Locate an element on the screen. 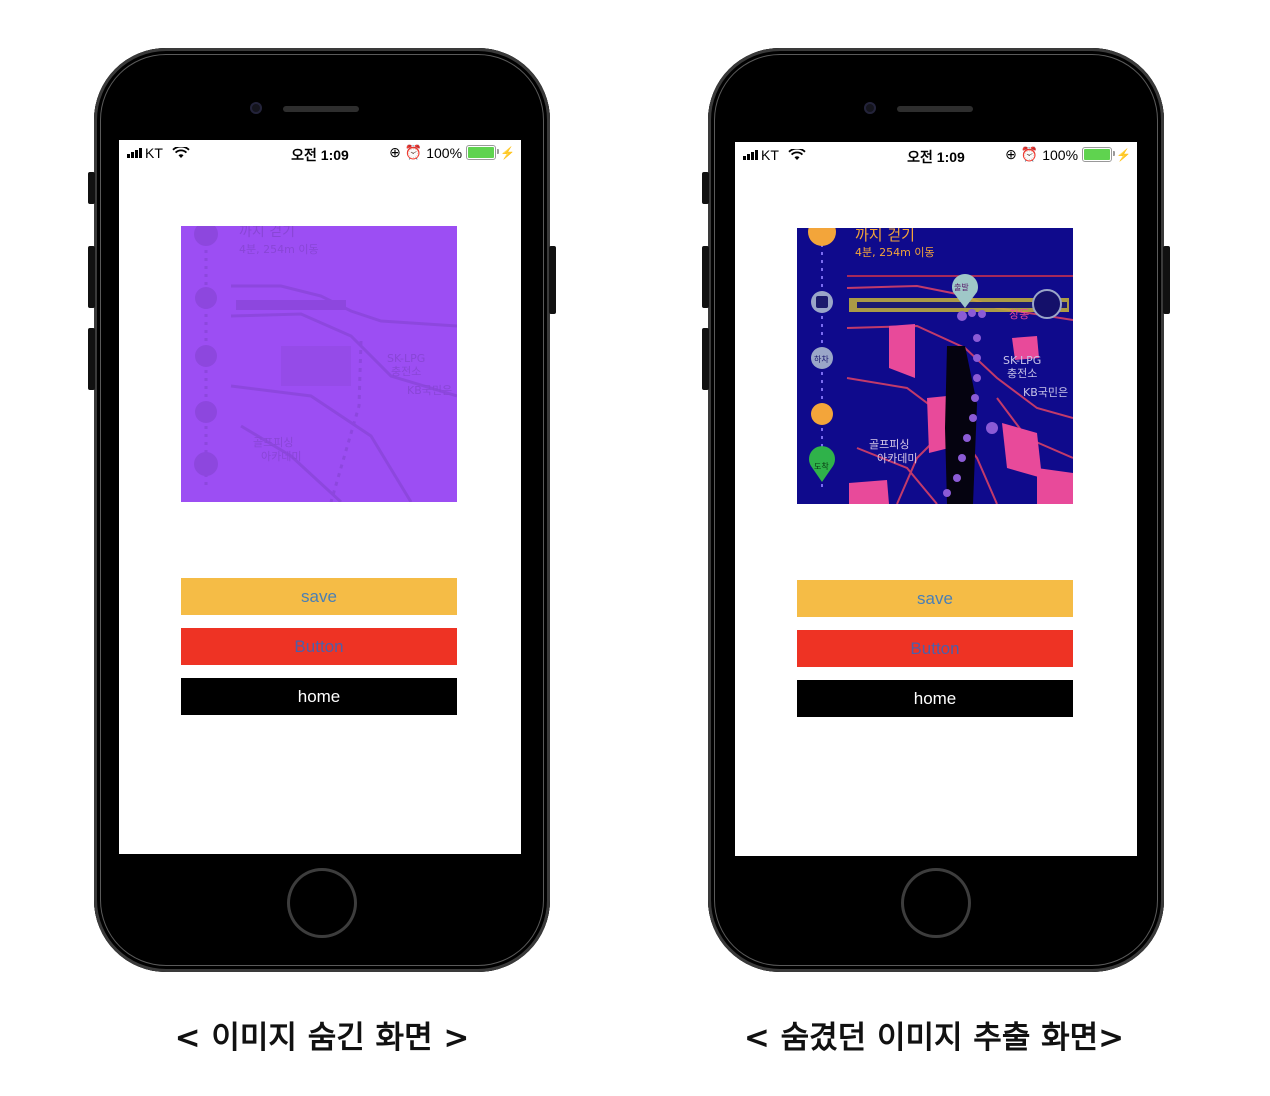  map-text: 하차 is located at coordinates (821, 359).